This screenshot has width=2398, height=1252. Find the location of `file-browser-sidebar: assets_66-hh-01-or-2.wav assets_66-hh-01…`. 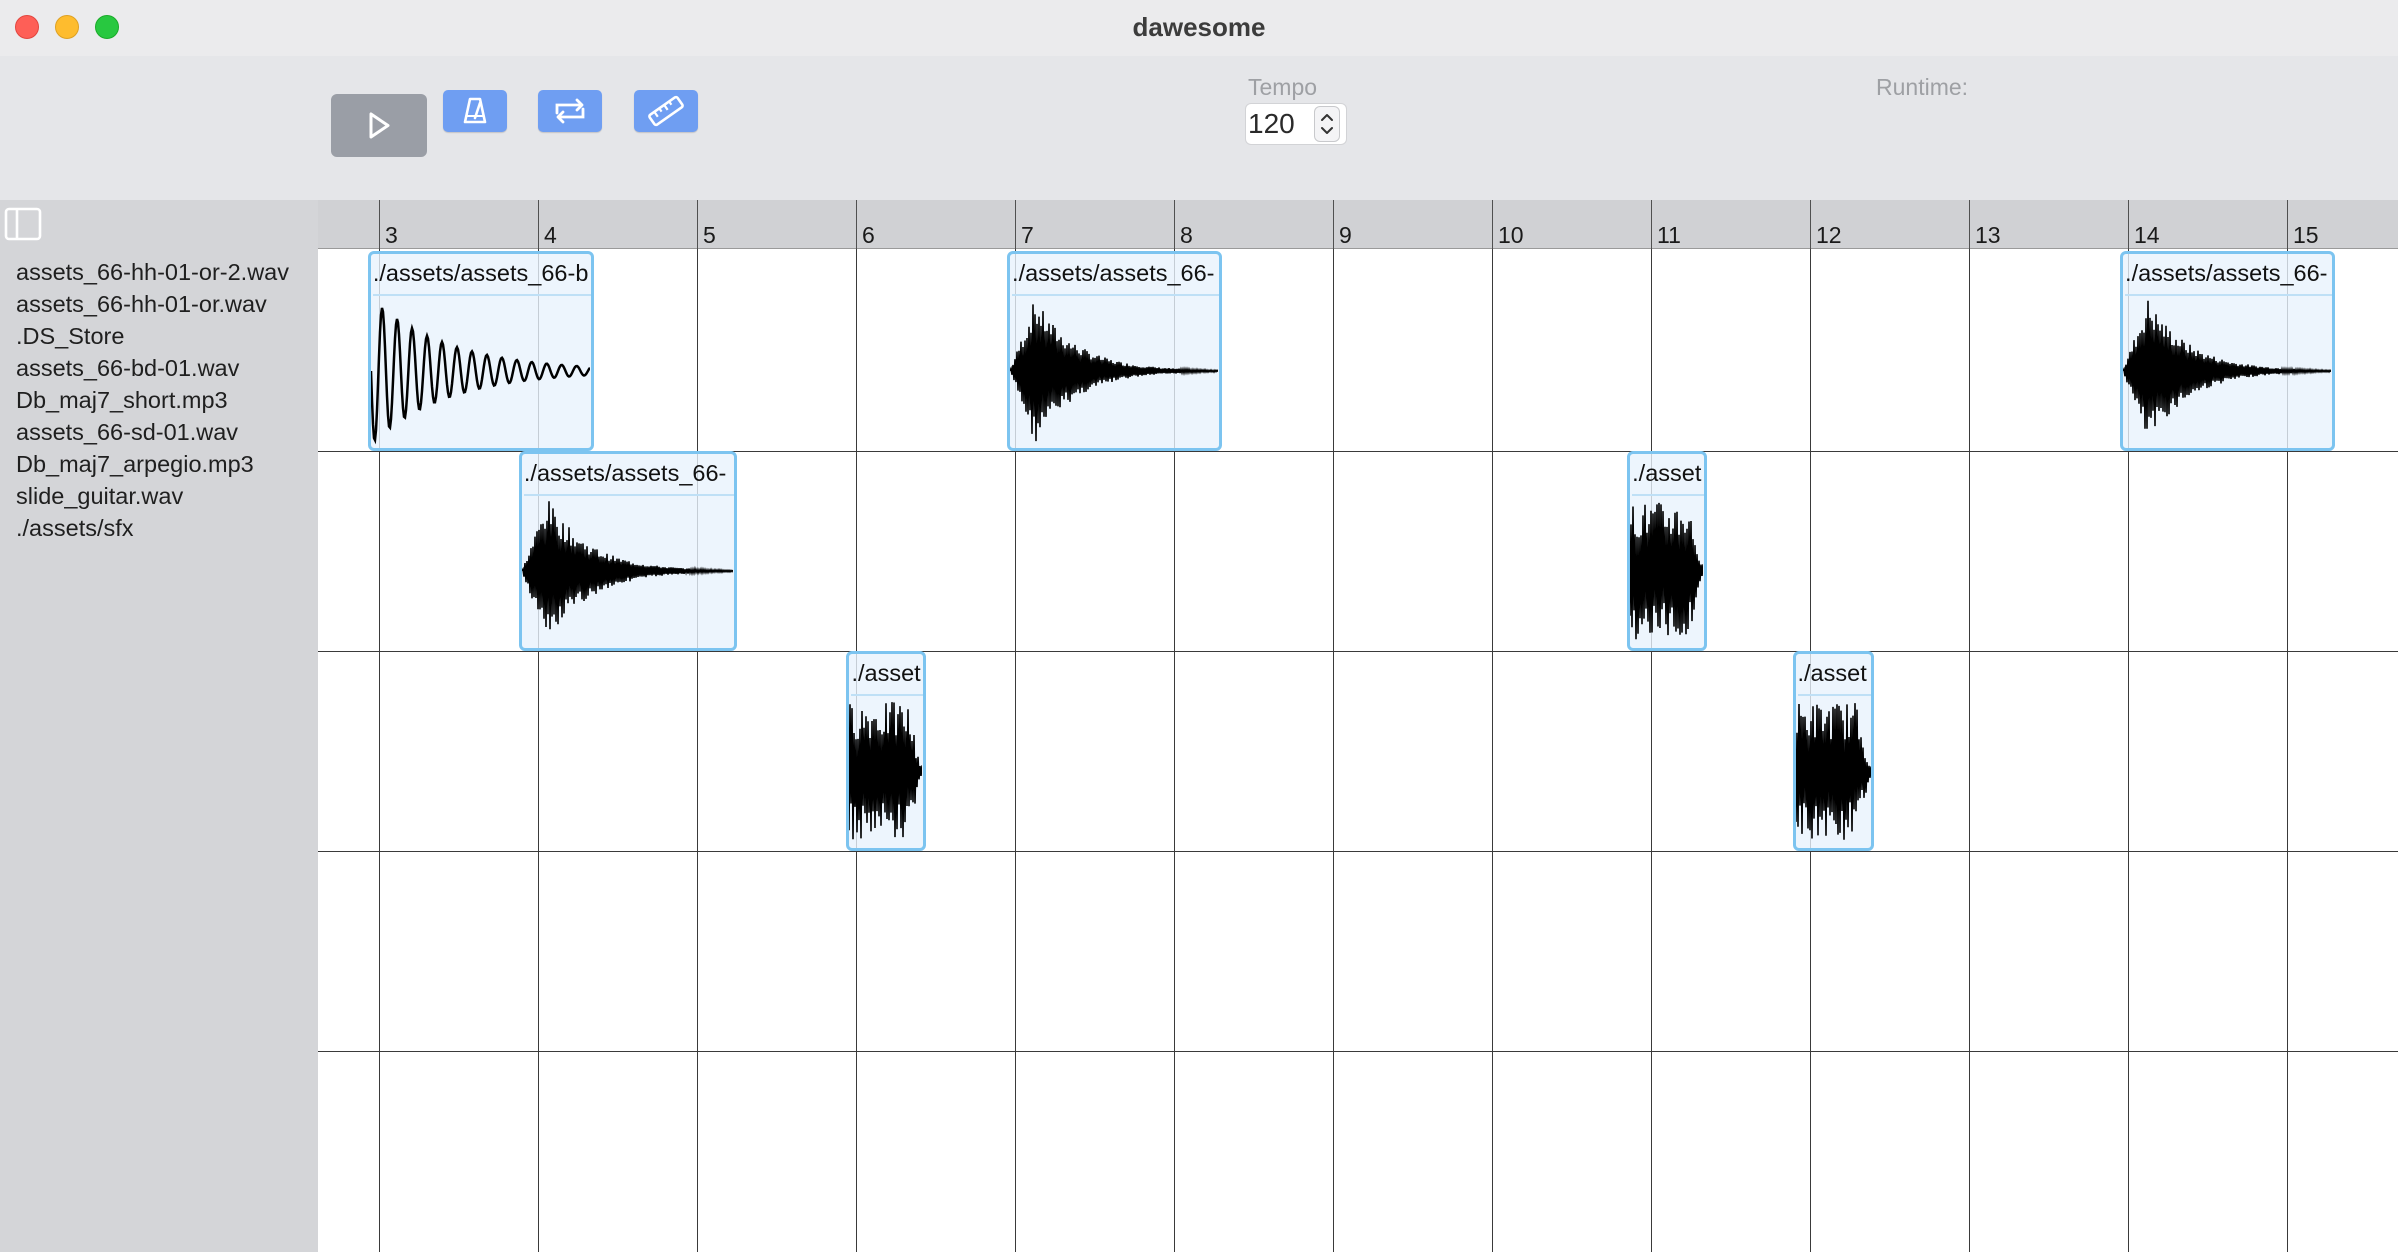

file-browser-sidebar: assets_66-hh-01-or-2.wav assets_66-hh-01… is located at coordinates (159, 726).